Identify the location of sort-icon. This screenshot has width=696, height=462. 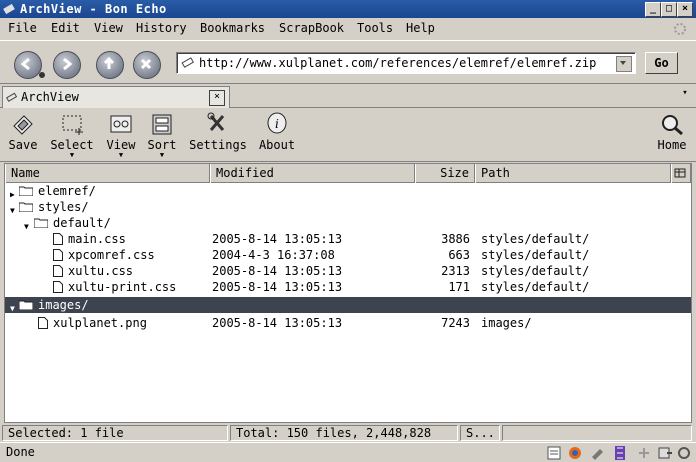
(162, 124).